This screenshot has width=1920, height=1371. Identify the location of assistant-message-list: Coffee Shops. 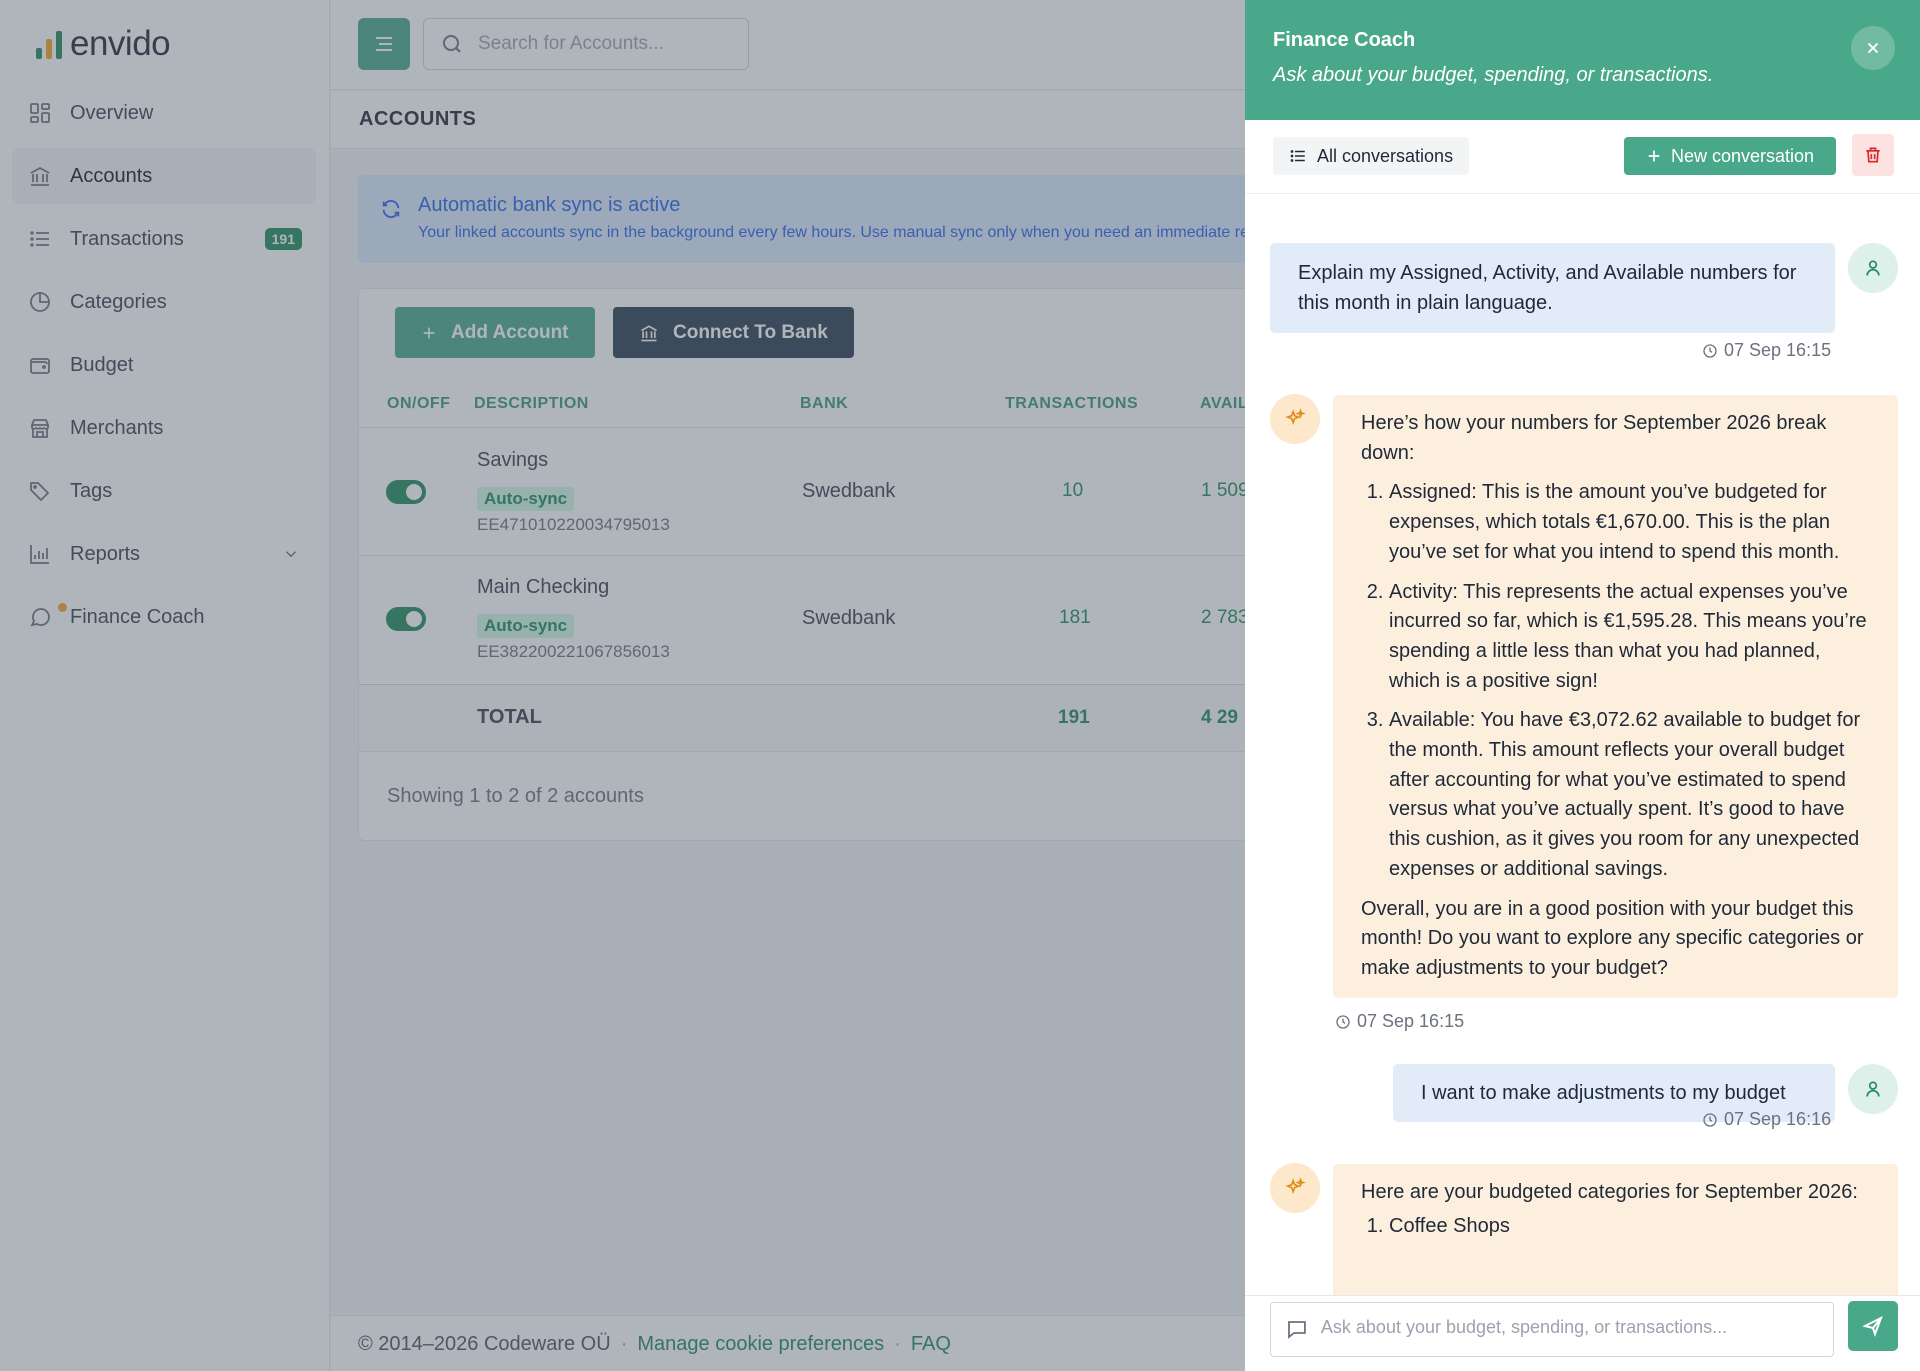
(1615, 1227).